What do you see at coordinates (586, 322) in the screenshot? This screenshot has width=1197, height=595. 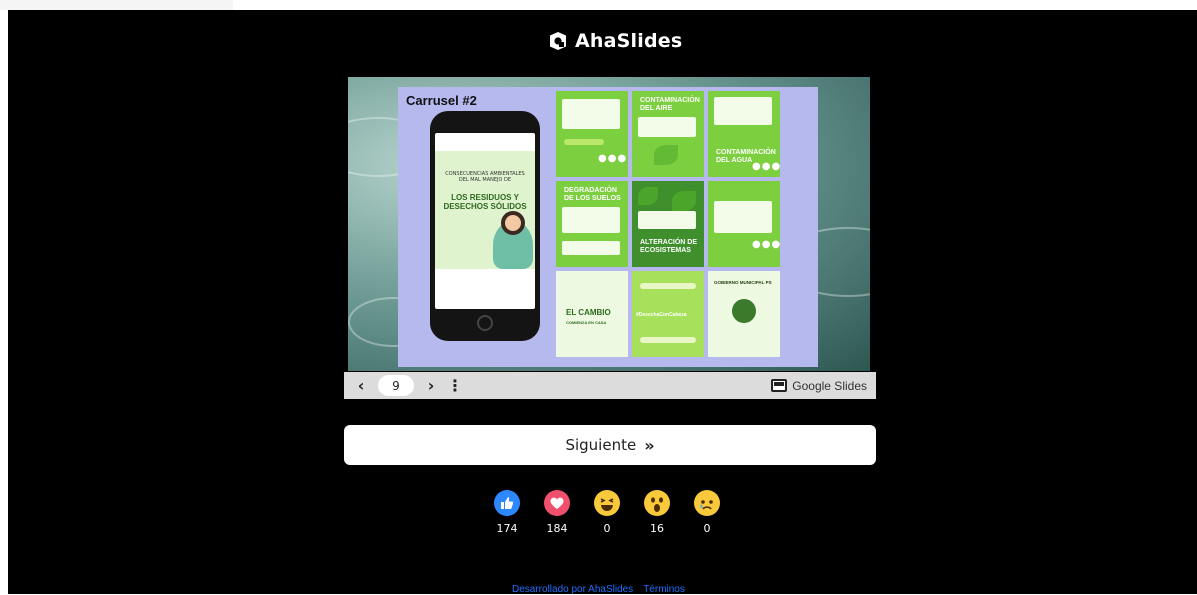 I see `card-sublabel: COMIENZA EN CASA` at bounding box center [586, 322].